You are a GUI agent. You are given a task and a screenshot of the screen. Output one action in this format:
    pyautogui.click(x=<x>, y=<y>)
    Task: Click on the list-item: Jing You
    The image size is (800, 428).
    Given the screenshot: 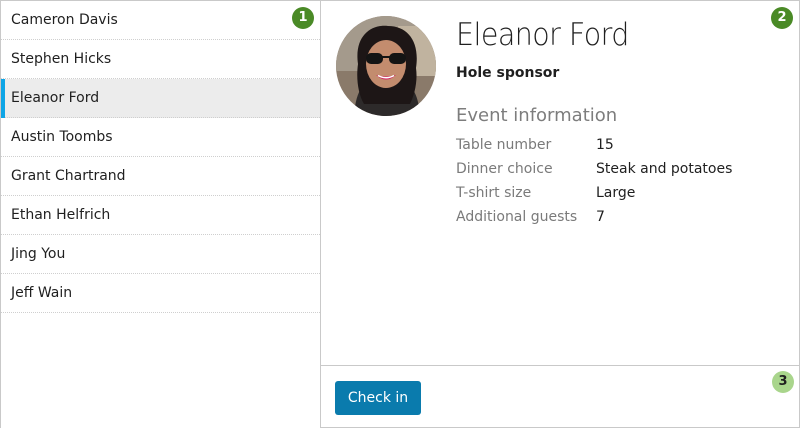 What is the action you would take?
    pyautogui.click(x=160, y=254)
    